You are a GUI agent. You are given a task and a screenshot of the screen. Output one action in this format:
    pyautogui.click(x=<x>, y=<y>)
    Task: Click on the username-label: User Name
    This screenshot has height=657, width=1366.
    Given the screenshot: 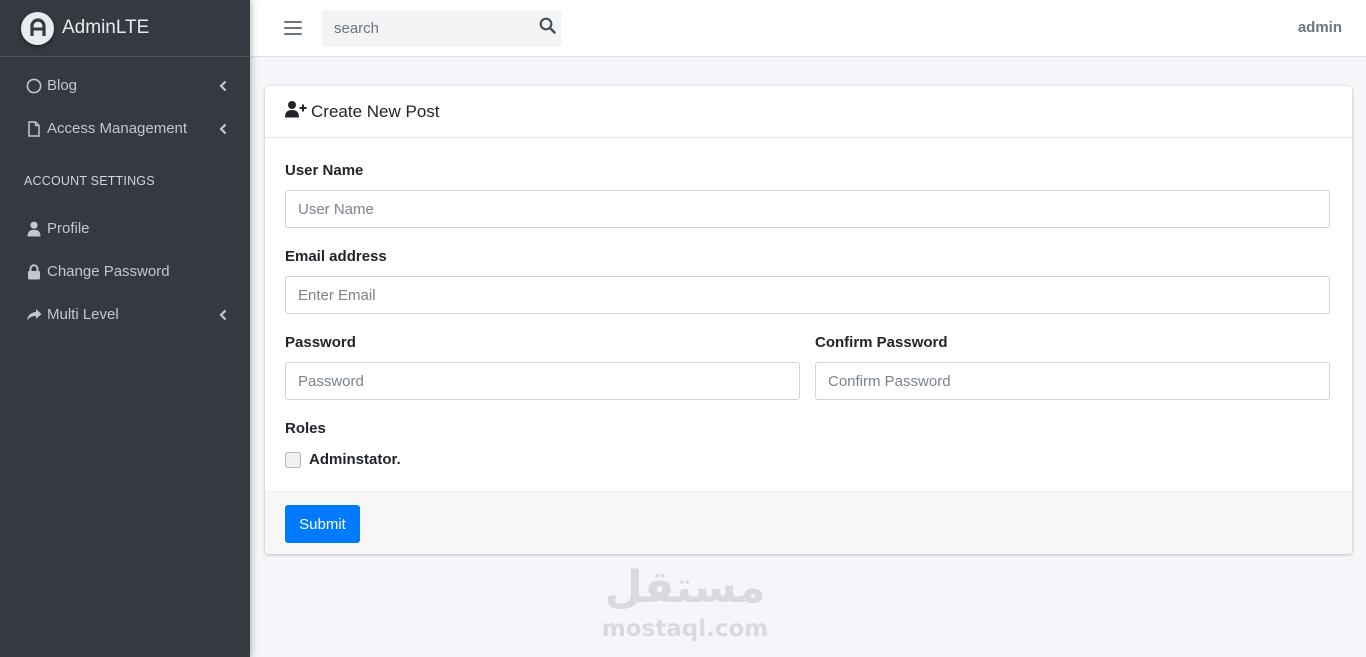 What is the action you would take?
    pyautogui.click(x=324, y=170)
    